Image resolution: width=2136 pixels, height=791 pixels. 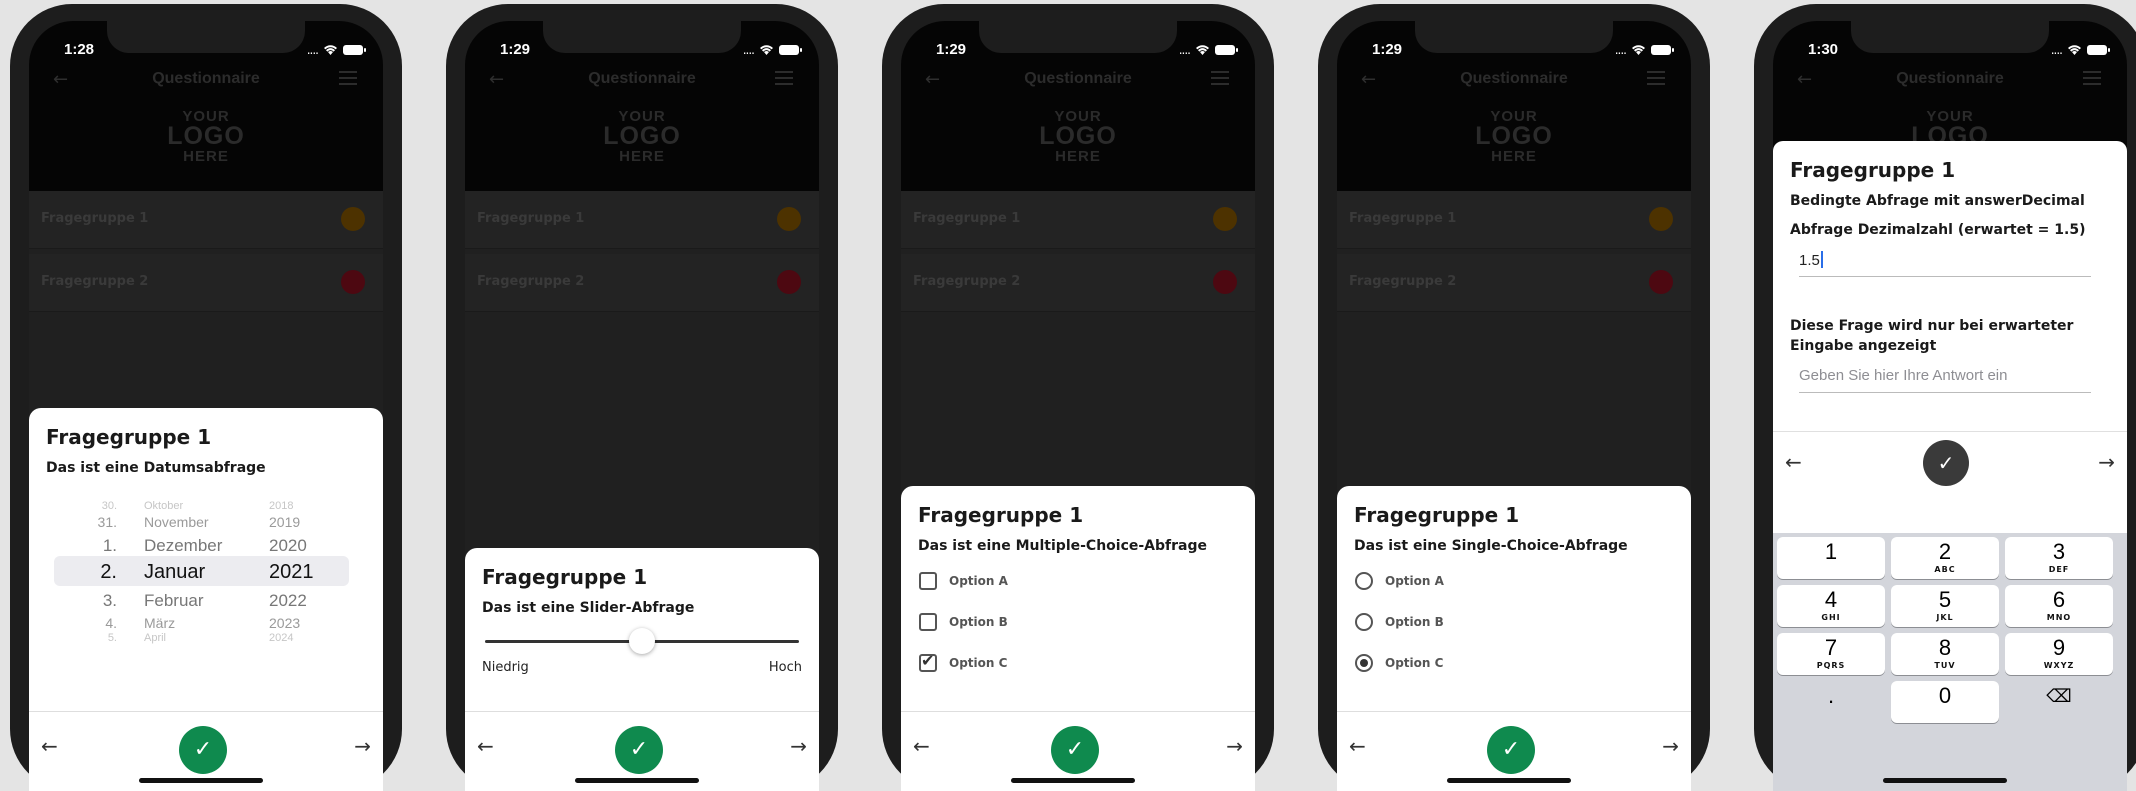 What do you see at coordinates (1399, 581) in the screenshot?
I see `radio-option-a: Option A` at bounding box center [1399, 581].